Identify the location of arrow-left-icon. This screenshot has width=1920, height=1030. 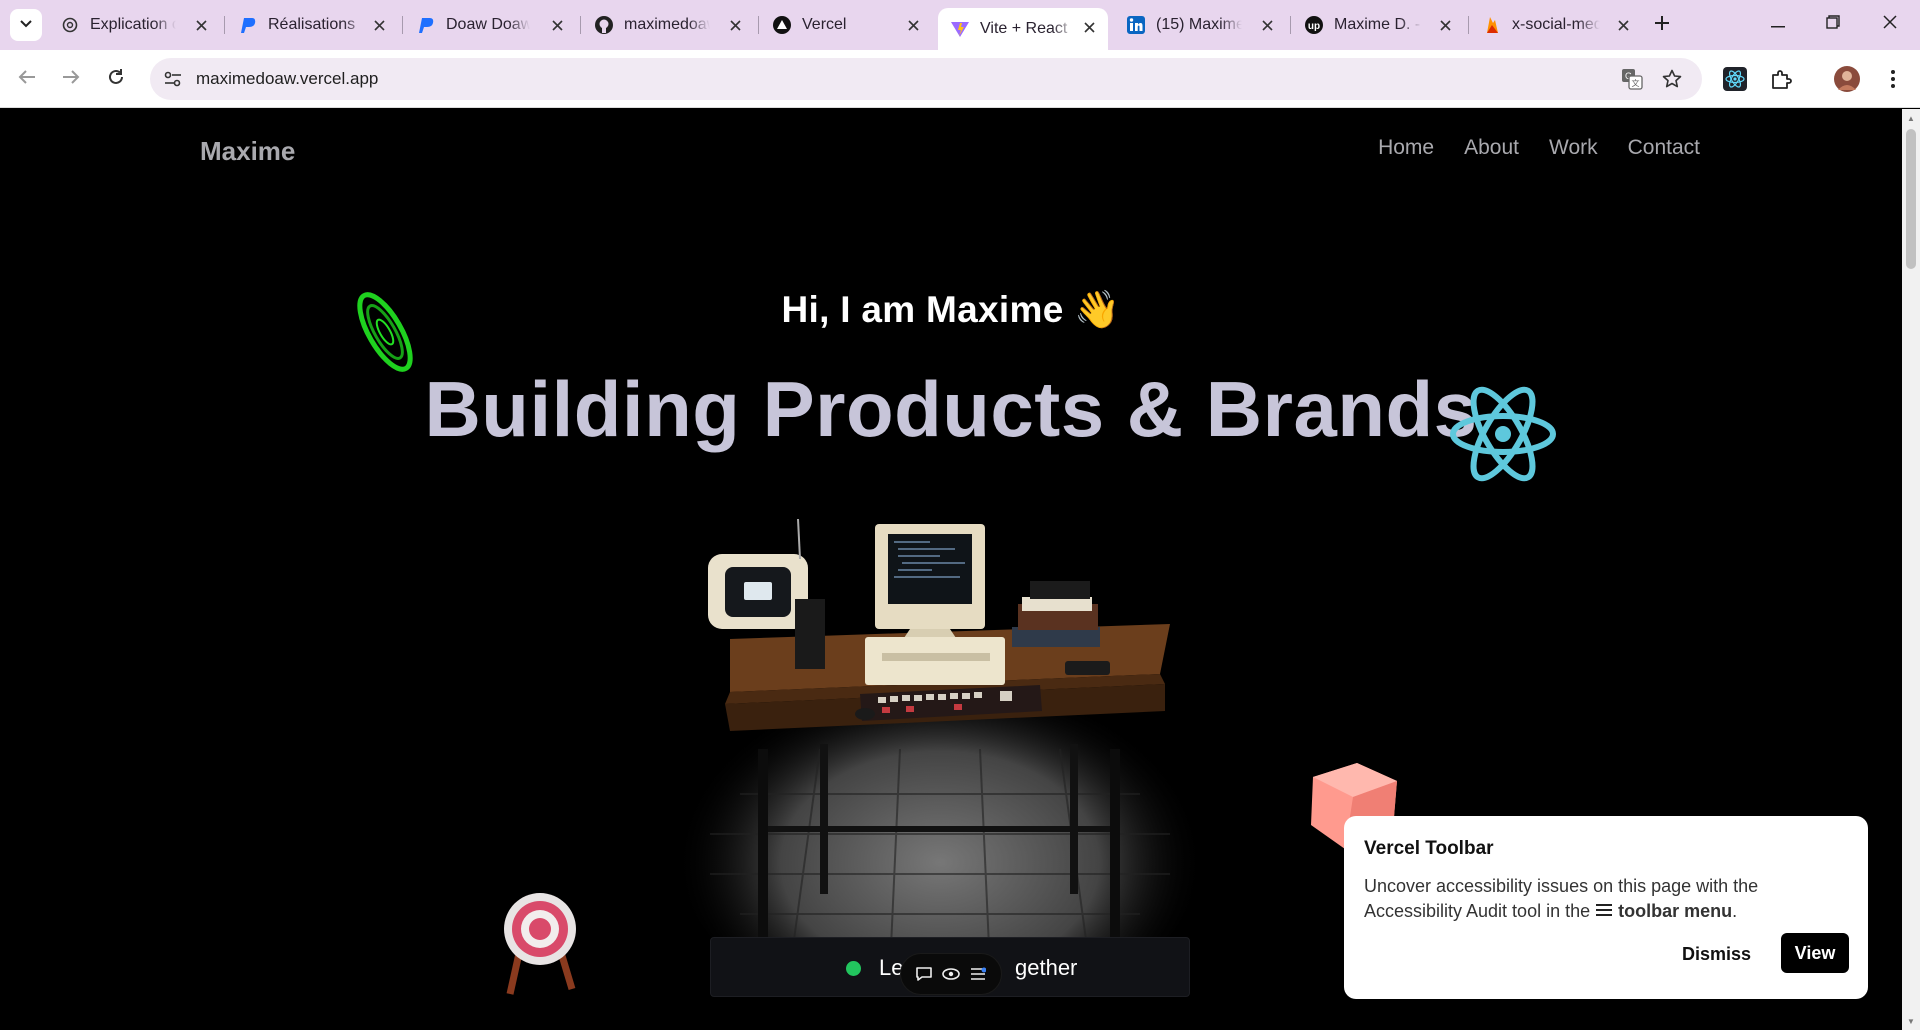
(27, 79).